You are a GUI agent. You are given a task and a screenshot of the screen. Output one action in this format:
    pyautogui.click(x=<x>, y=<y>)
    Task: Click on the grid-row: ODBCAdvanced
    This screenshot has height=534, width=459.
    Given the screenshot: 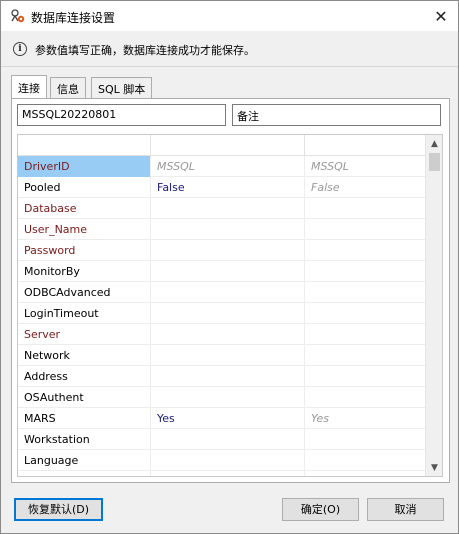 What is the action you would take?
    pyautogui.click(x=222, y=292)
    